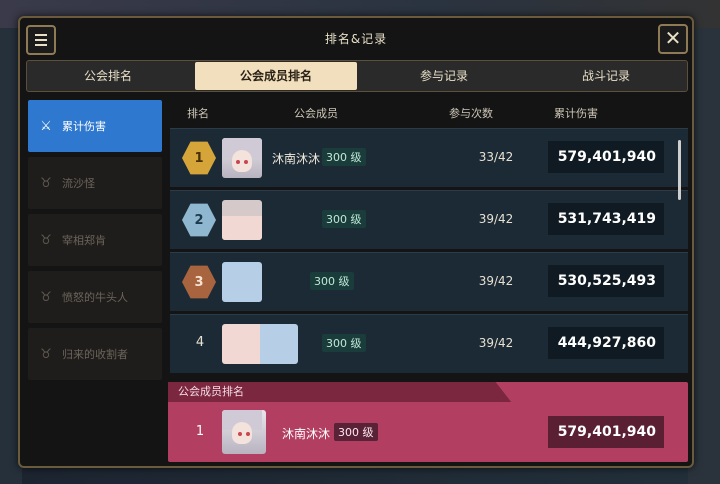 The width and height of the screenshot is (720, 484). I want to click on header-member: 公会成员, so click(316, 113).